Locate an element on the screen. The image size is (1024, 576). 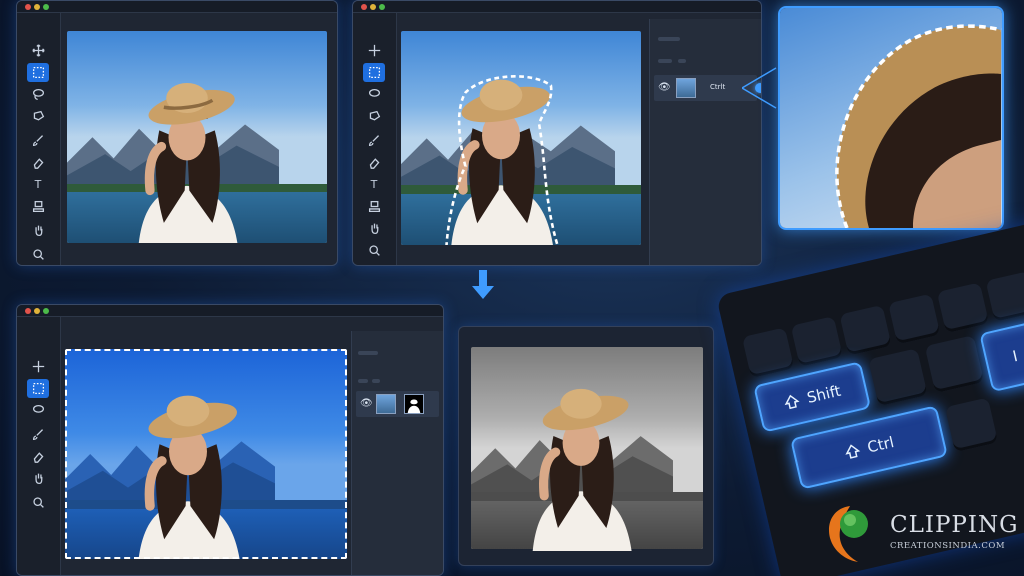
woman-figure-color is located at coordinates (582, 469).